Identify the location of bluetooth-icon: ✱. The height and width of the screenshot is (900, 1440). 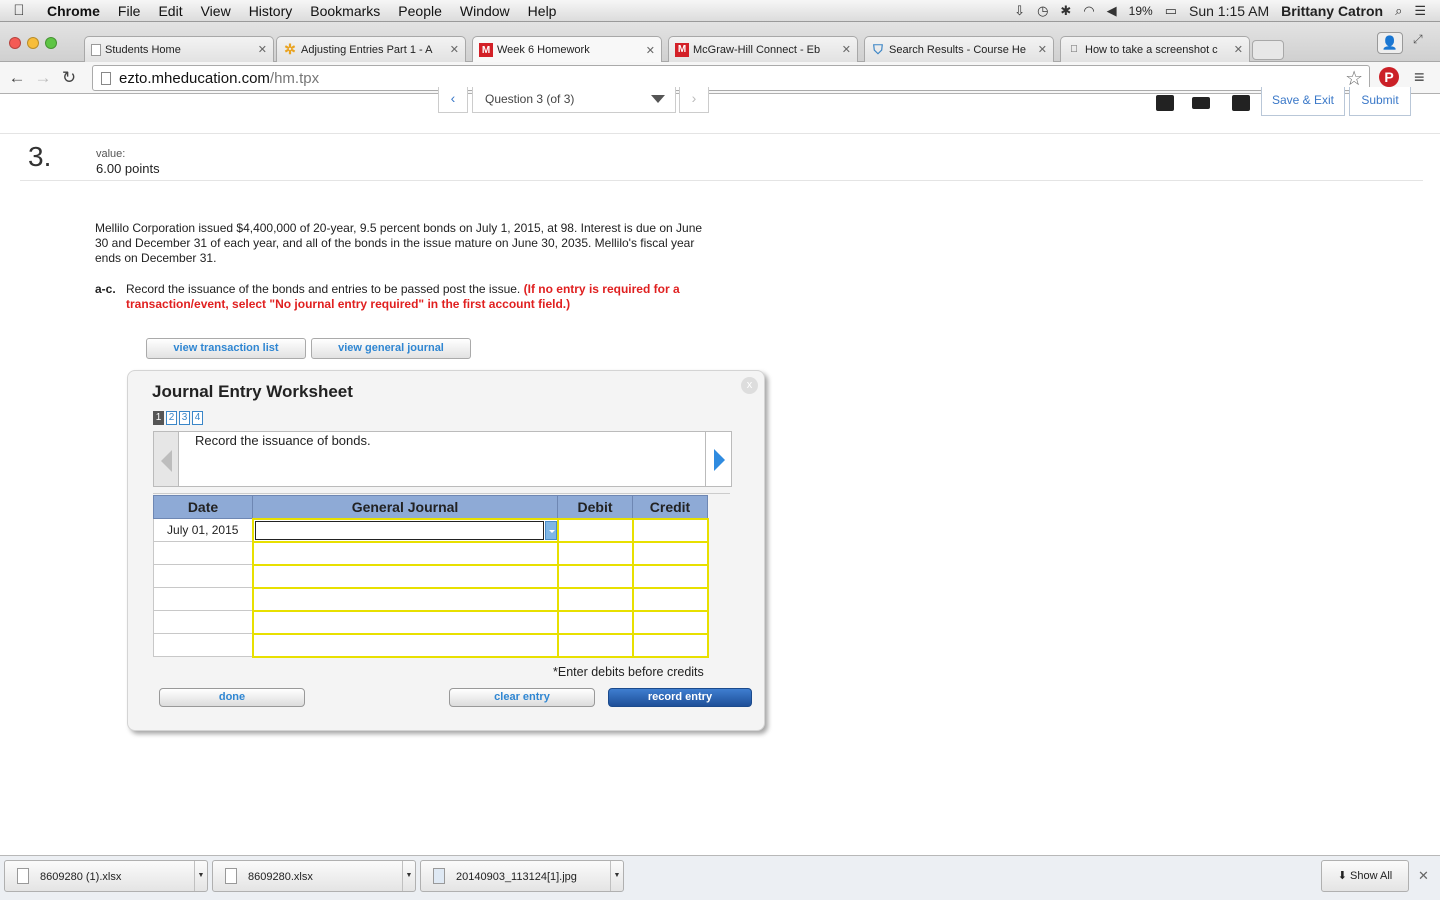
(1065, 11).